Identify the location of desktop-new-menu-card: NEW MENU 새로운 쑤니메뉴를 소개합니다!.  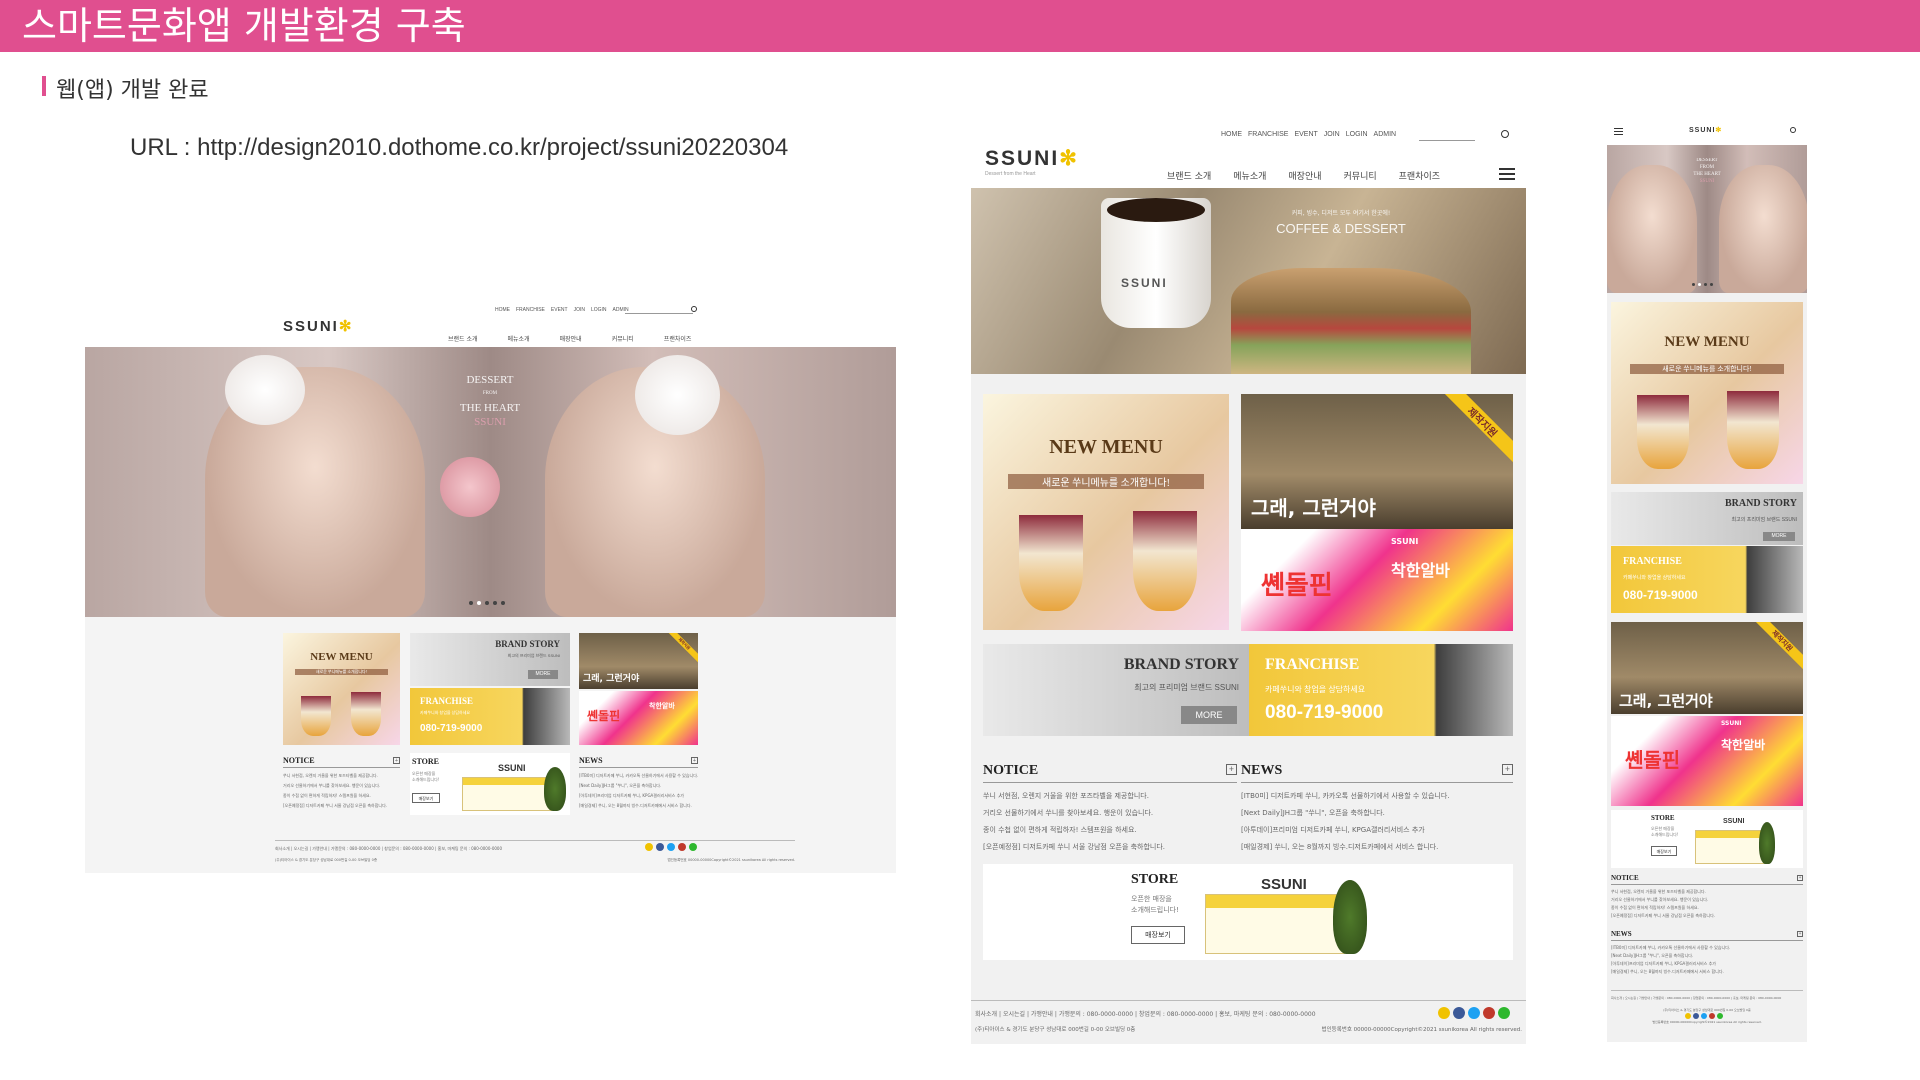
(341, 689).